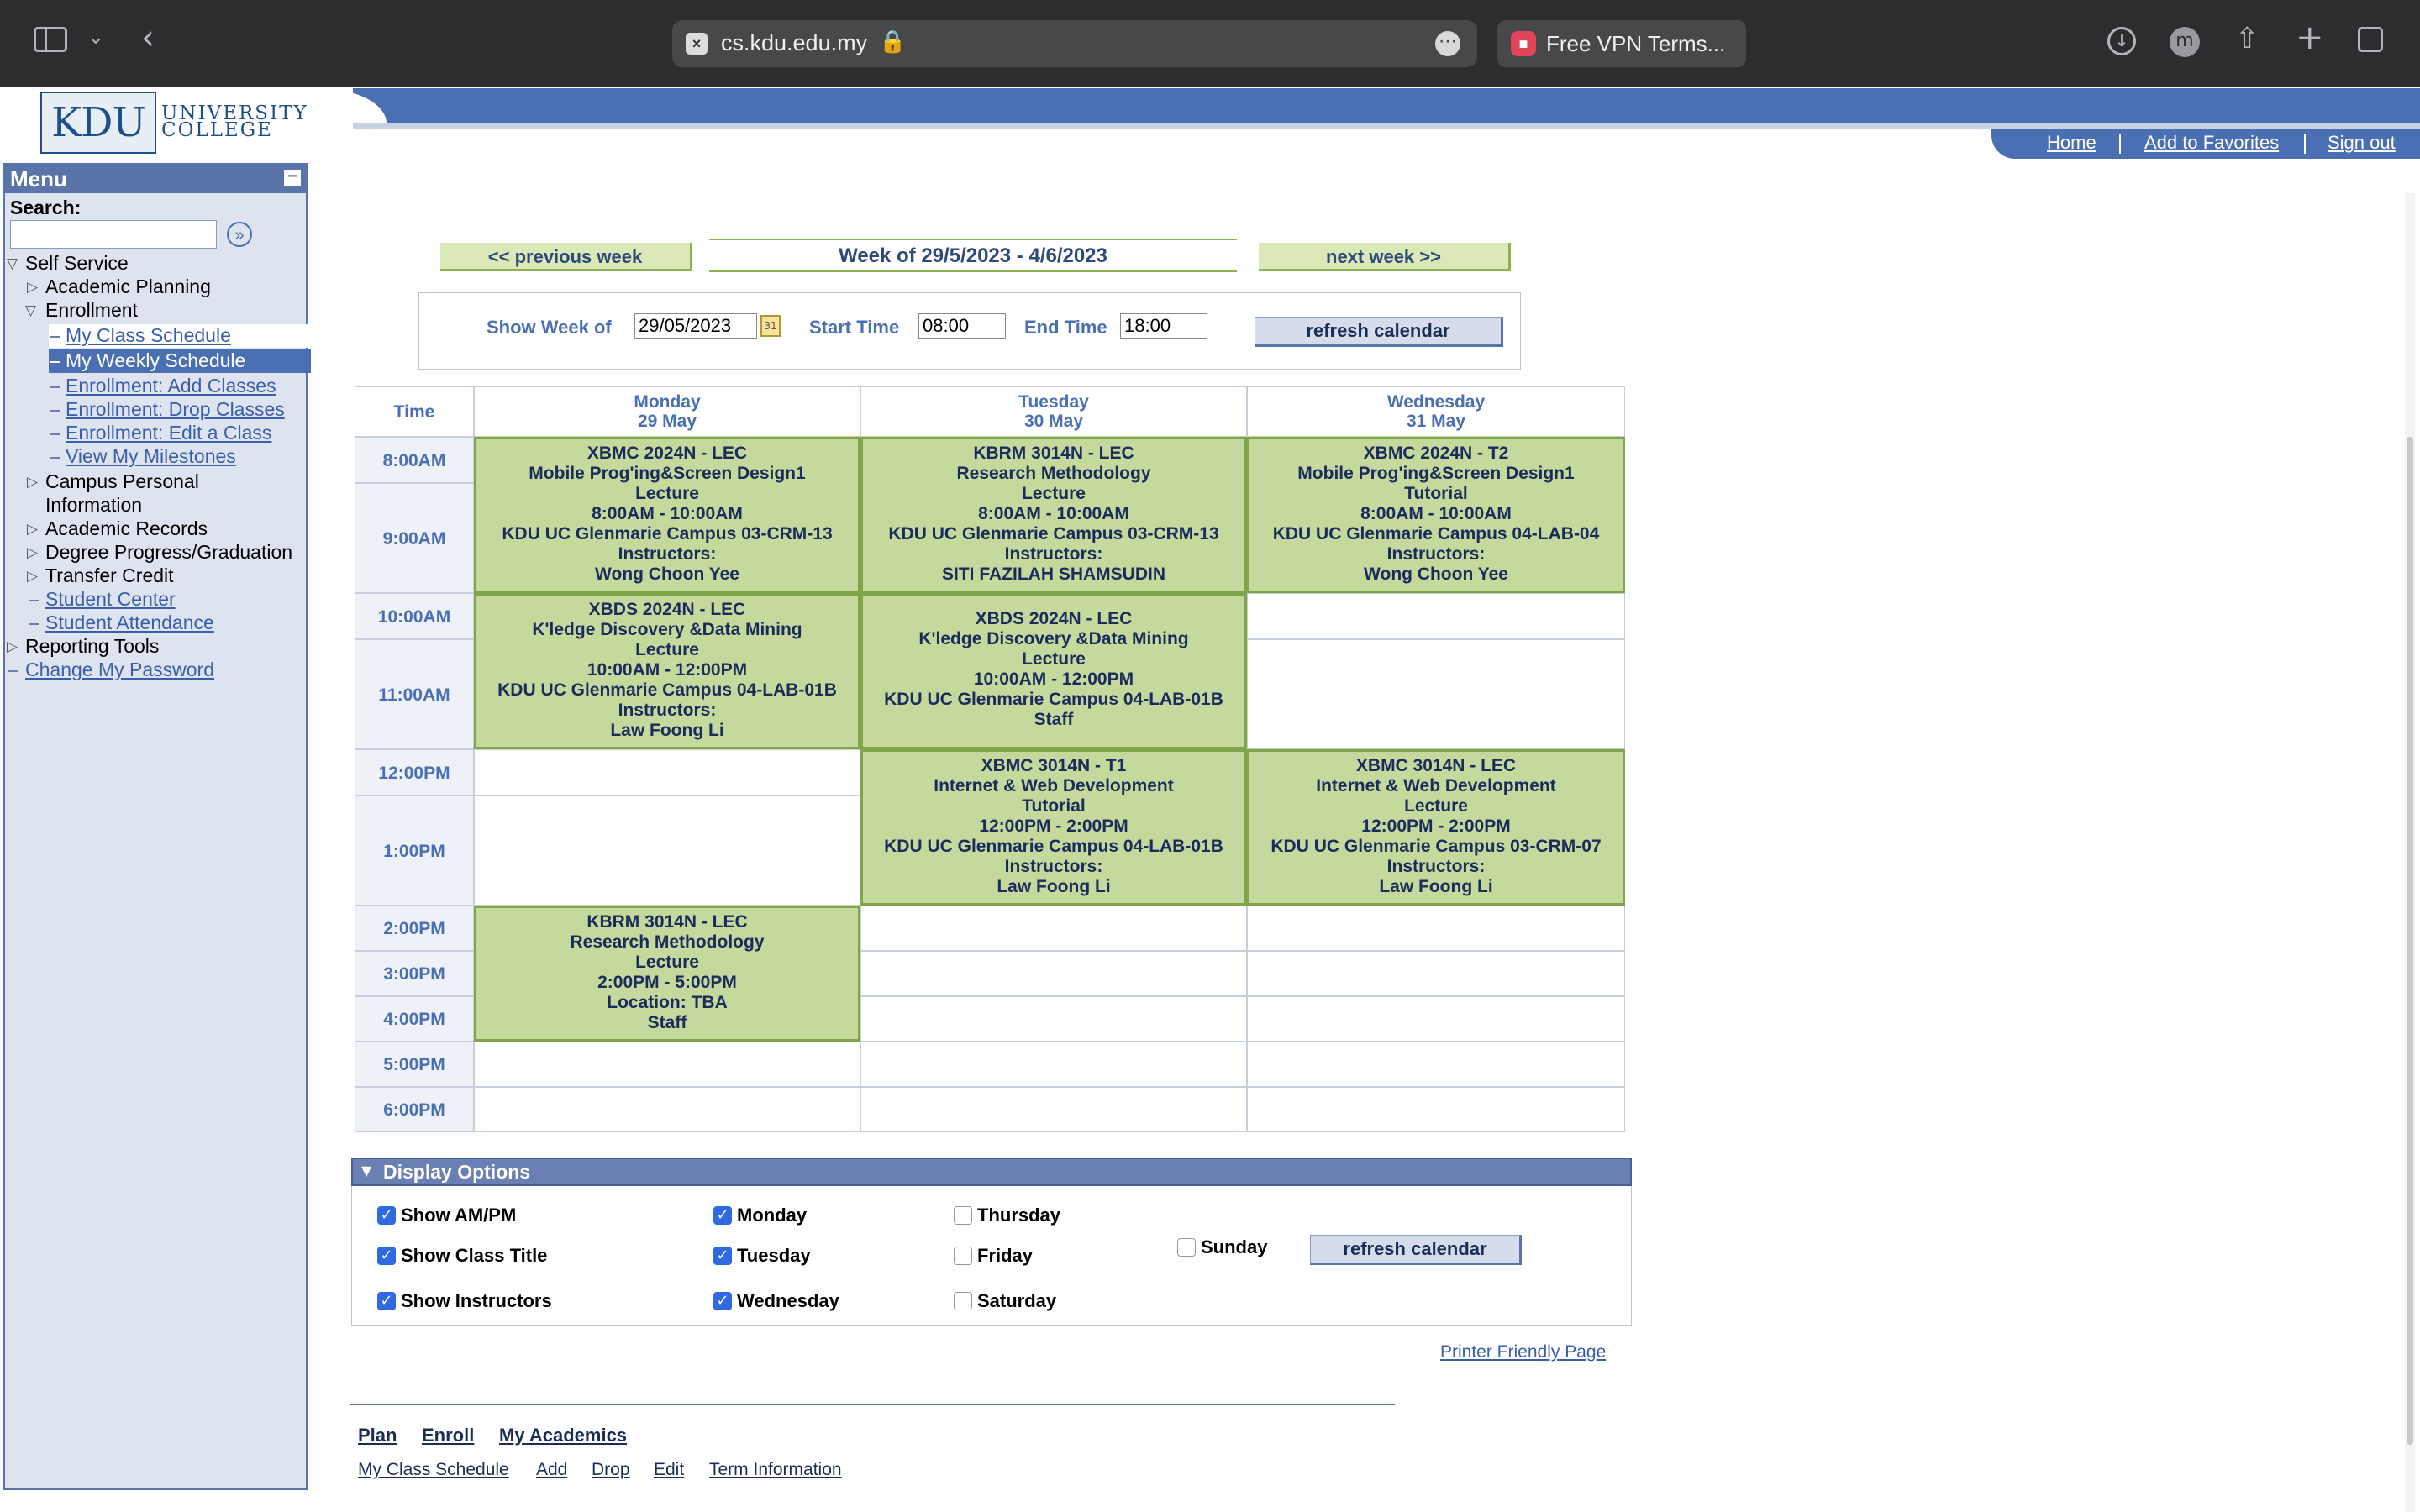 The height and width of the screenshot is (1512, 2420). Describe the element at coordinates (2071, 143) in the screenshot. I see `home-link: Home` at that location.